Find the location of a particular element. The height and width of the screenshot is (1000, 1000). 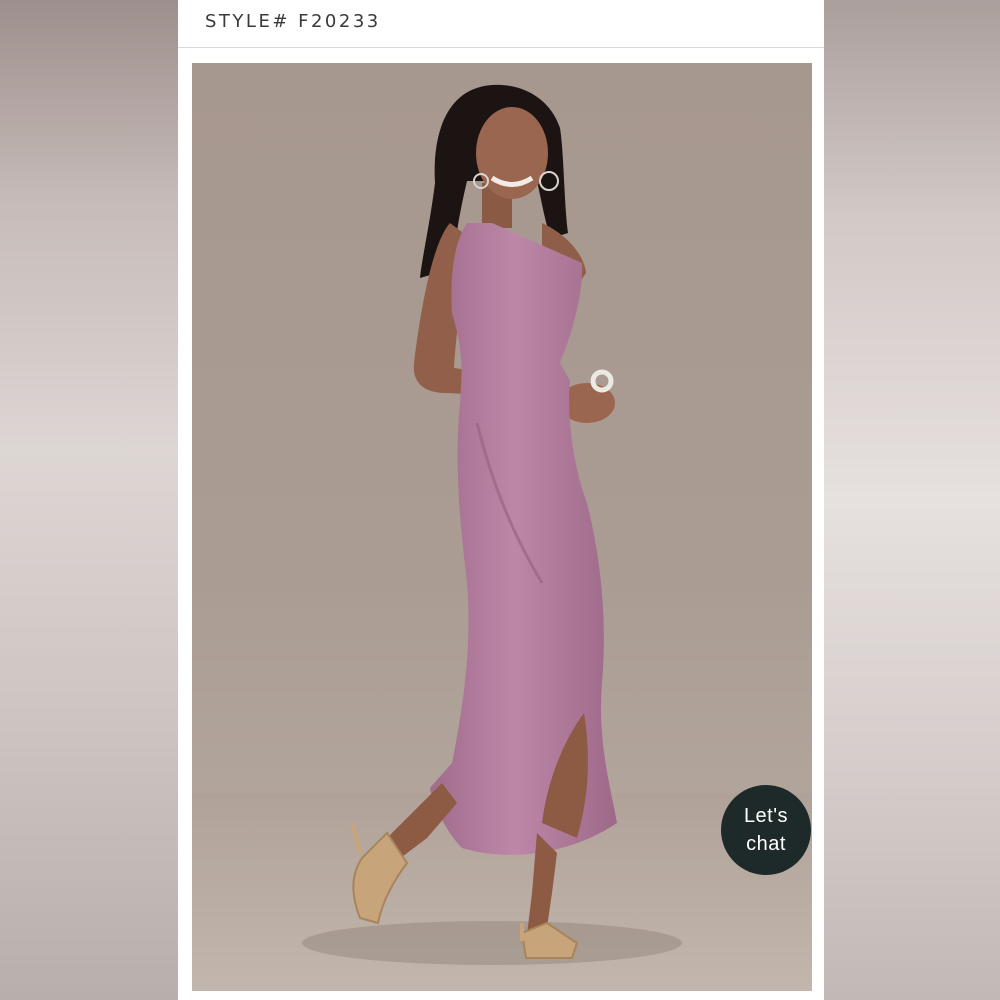

chat-button: Let's chat is located at coordinates (766, 830).